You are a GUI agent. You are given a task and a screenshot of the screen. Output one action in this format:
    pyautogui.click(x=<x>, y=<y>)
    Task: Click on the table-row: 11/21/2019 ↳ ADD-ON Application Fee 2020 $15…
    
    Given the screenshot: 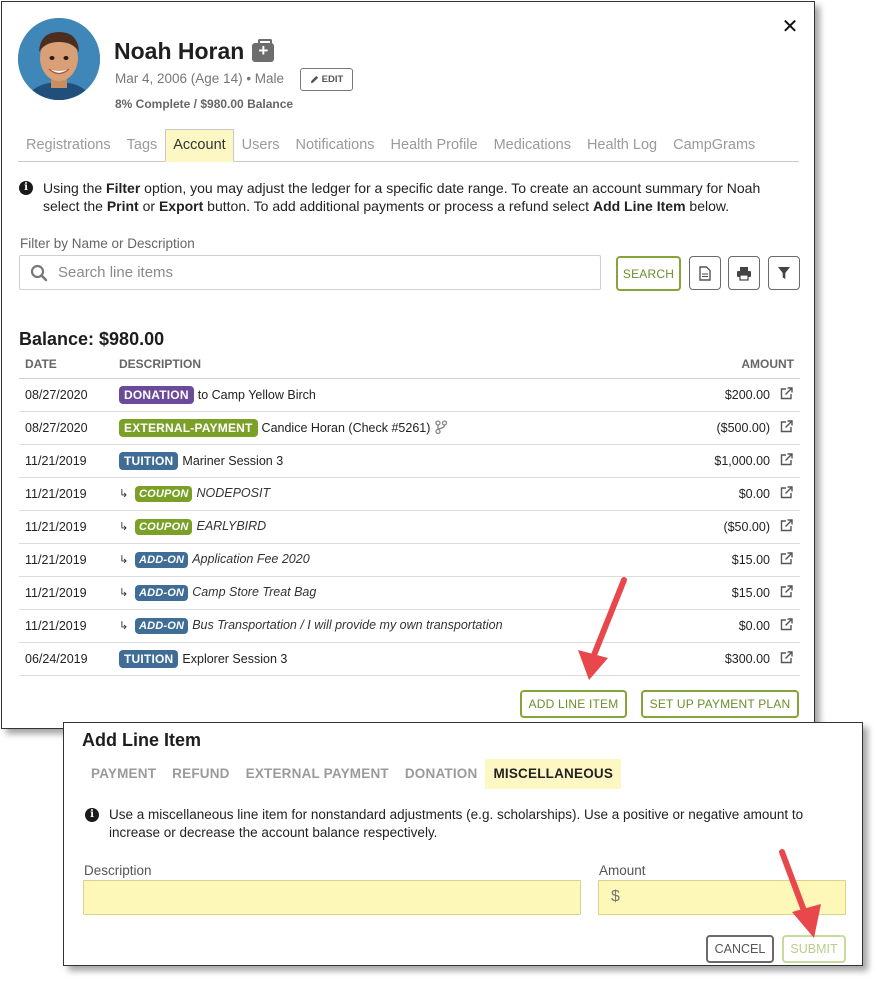 What is the action you would take?
    pyautogui.click(x=409, y=560)
    